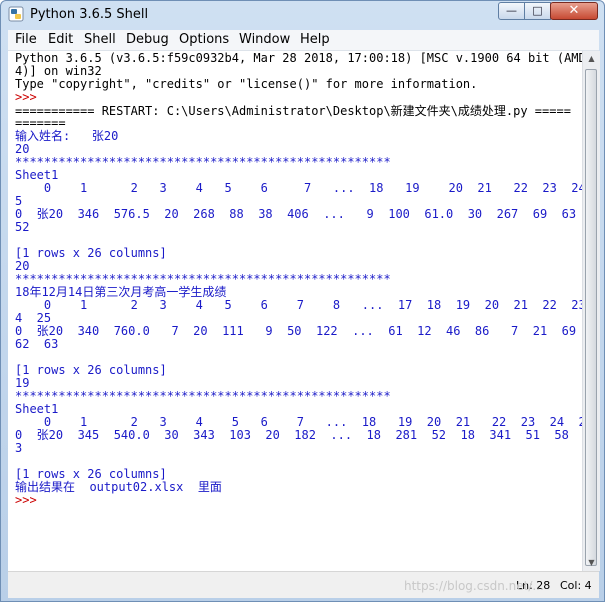  I want to click on menu-shell: Shell, so click(100, 39).